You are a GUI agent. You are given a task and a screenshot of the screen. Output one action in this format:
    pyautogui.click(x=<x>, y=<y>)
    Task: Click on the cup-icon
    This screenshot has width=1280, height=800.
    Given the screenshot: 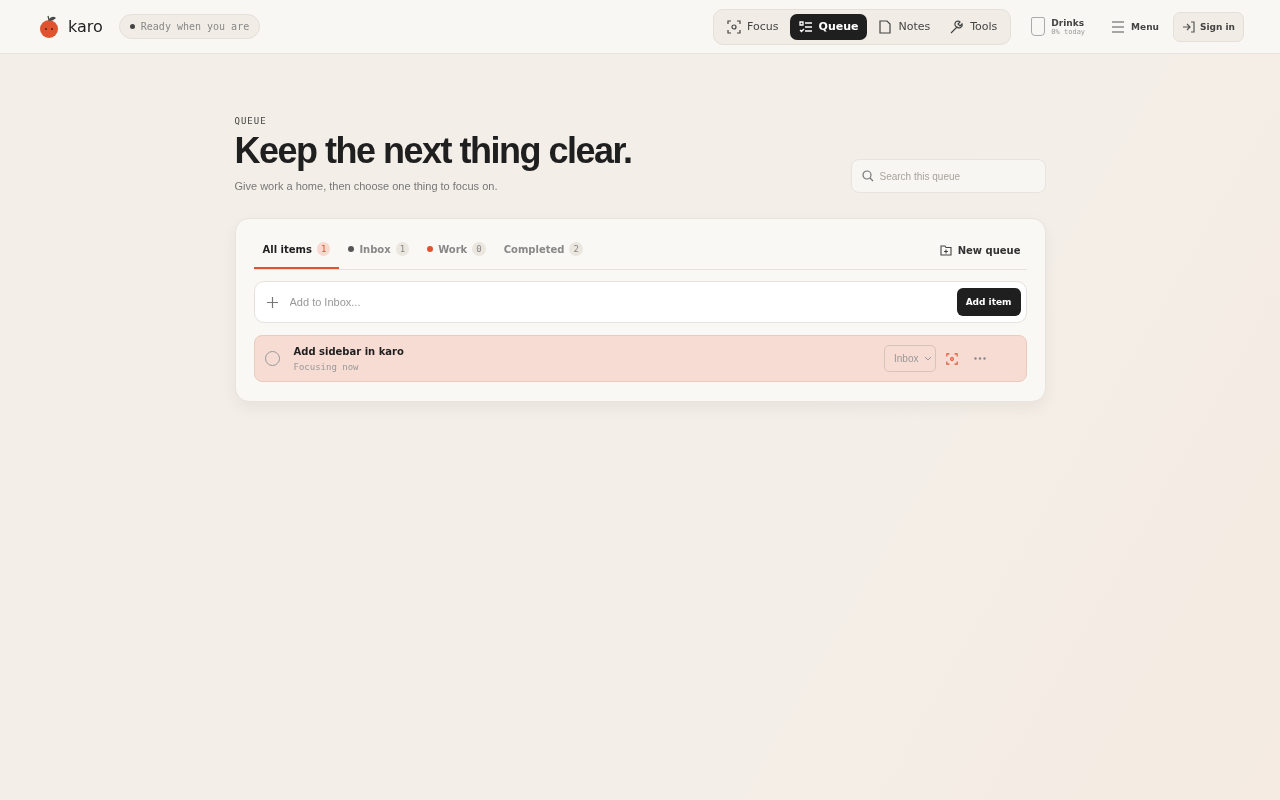 What is the action you would take?
    pyautogui.click(x=1038, y=26)
    